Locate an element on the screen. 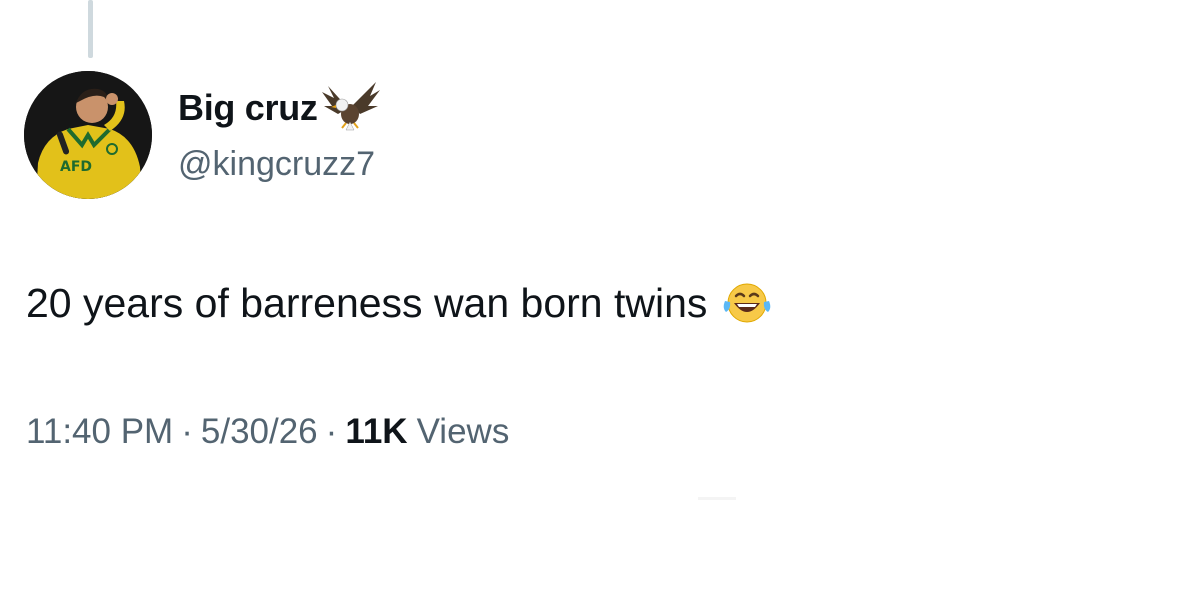  views-count: 11K is located at coordinates (376, 432).